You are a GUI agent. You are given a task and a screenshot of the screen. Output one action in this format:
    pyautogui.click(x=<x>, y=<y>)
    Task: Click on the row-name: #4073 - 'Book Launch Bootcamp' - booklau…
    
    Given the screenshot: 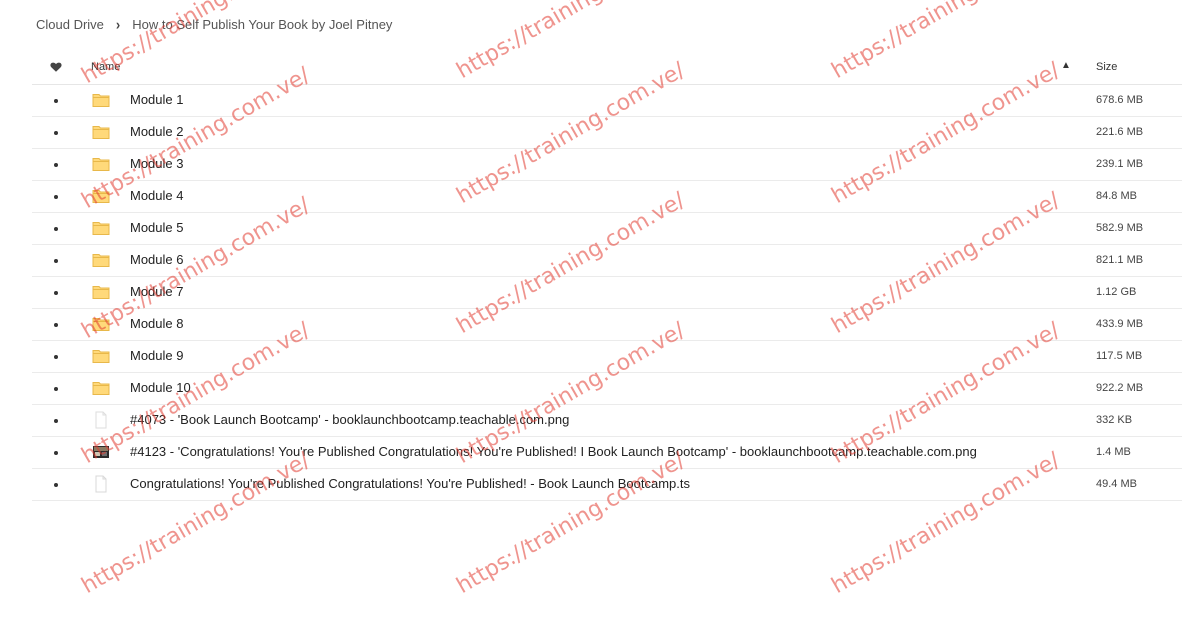 What is the action you would take?
    pyautogui.click(x=349, y=419)
    